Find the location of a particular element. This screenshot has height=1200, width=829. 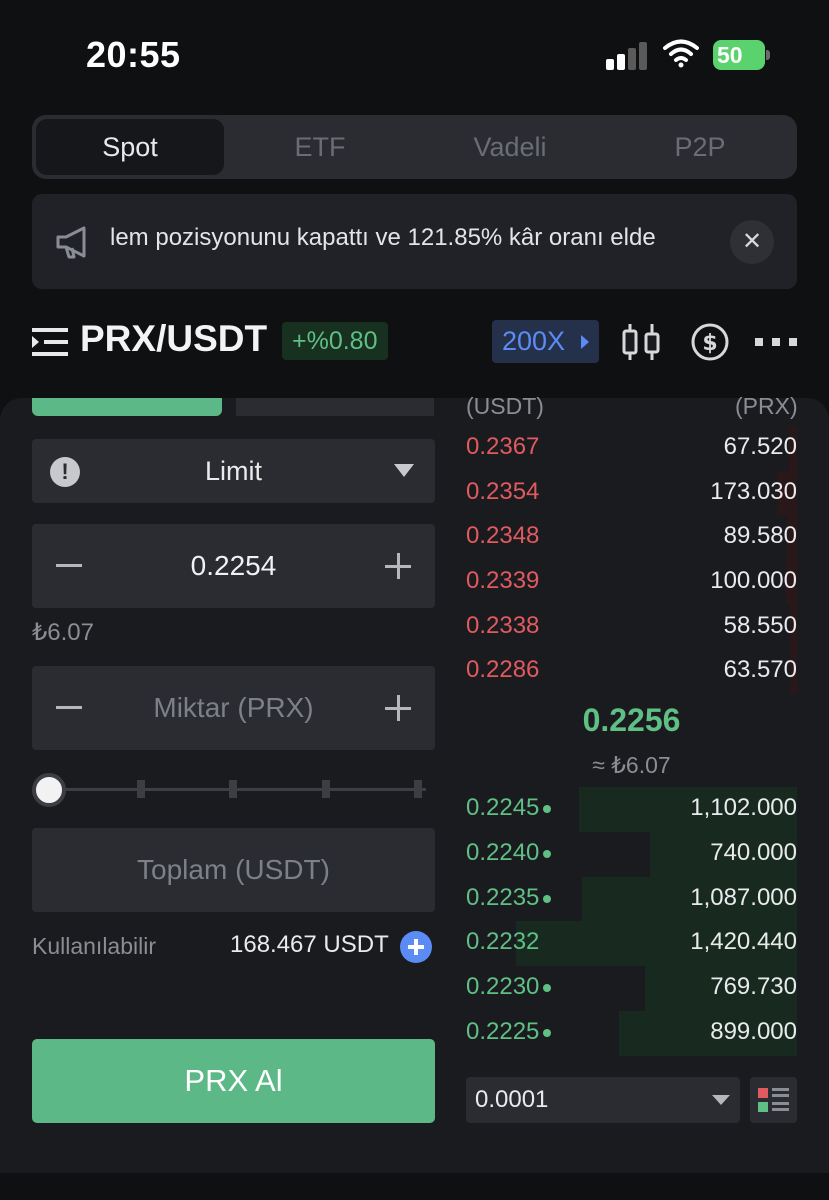

ask-row: 0.2286 63.570 is located at coordinates (631, 671).